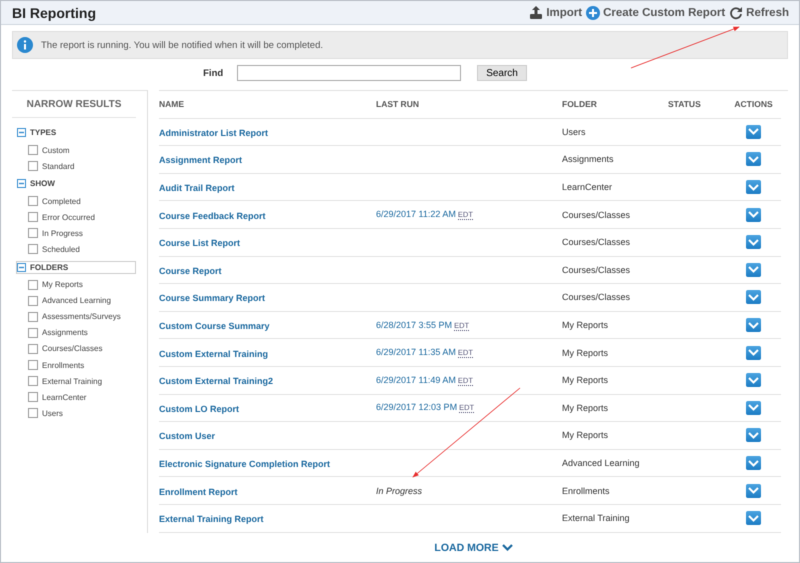 The width and height of the screenshot is (800, 563). Describe the element at coordinates (596, 518) in the screenshot. I see `folder-cell-text: External Training` at that location.